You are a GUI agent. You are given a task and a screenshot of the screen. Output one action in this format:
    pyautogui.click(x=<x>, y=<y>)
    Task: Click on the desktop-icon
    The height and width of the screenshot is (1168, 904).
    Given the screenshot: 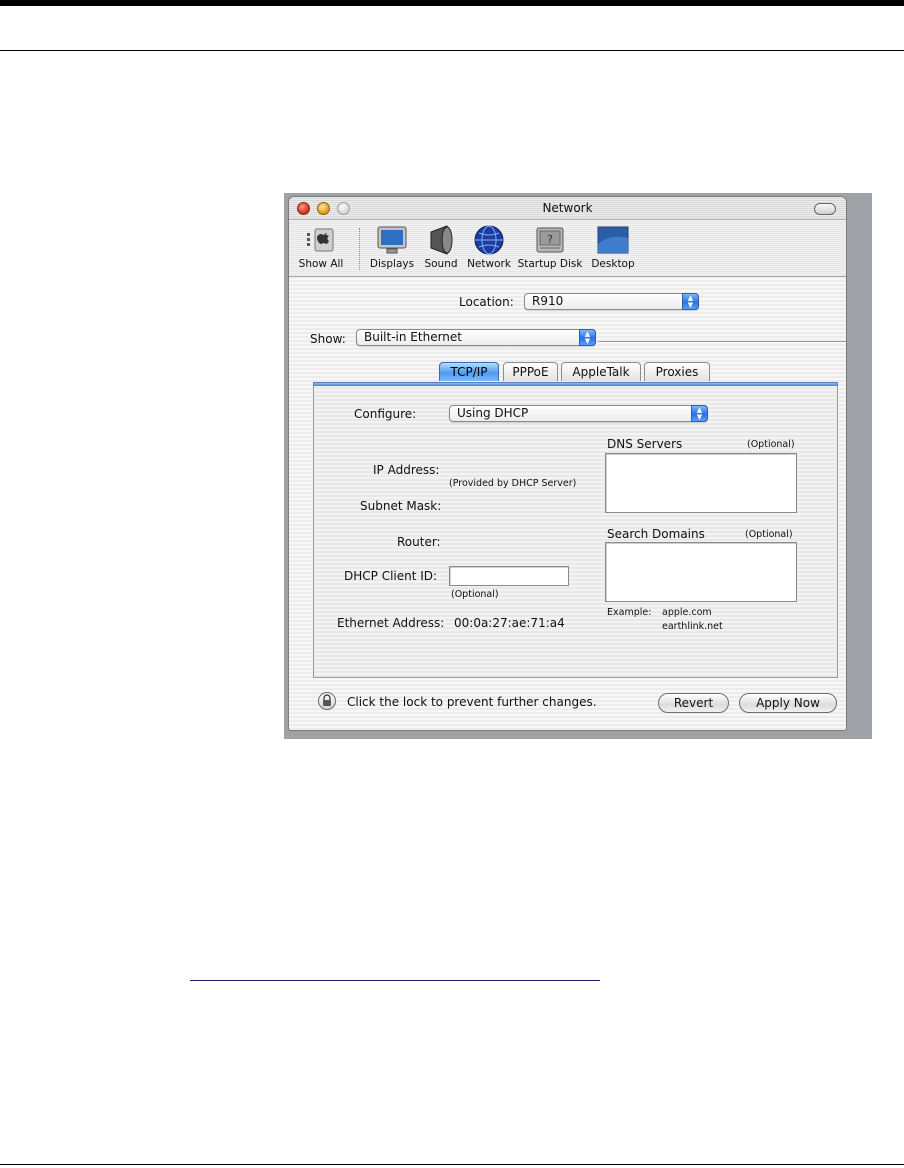 What is the action you would take?
    pyautogui.click(x=613, y=240)
    